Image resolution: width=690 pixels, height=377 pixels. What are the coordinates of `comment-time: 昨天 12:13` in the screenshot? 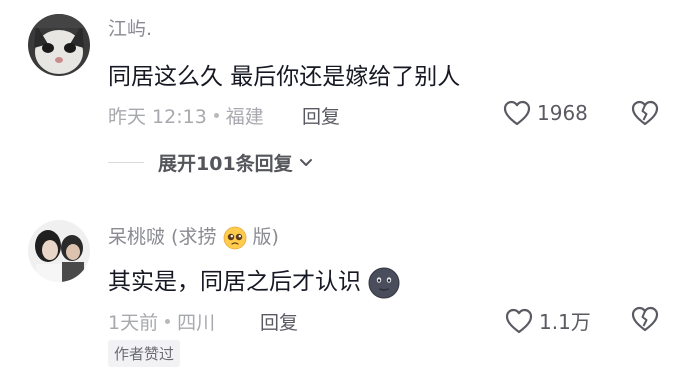 It's located at (157, 117).